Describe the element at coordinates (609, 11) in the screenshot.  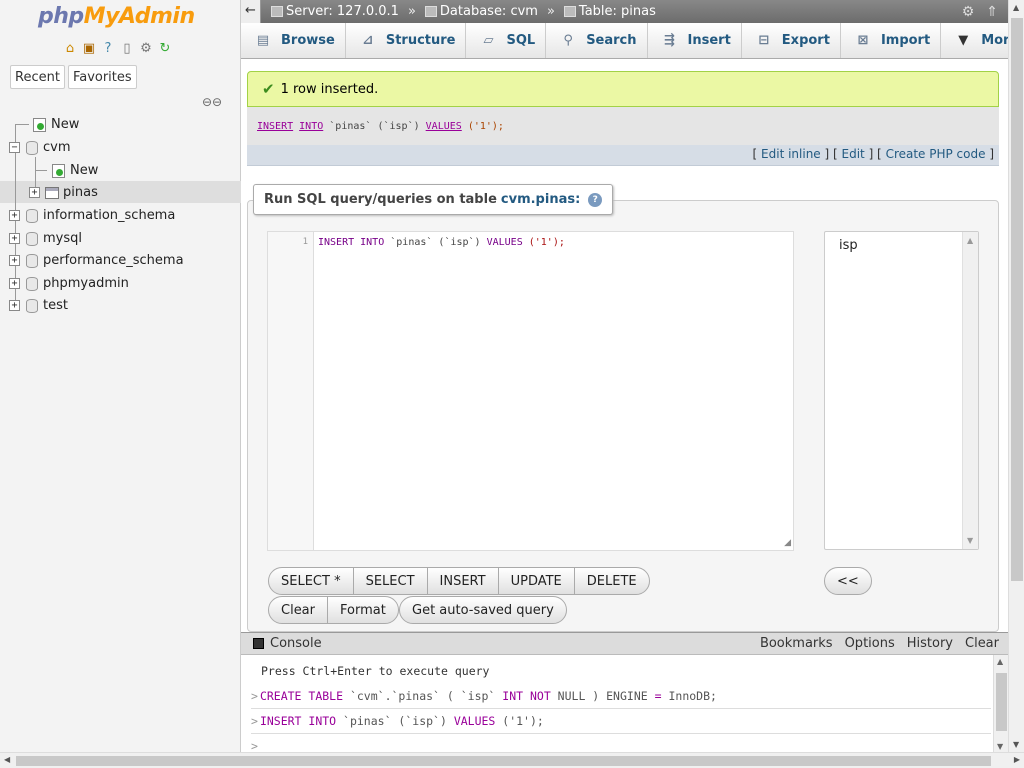
I see `breadcrumb-table: Table: pinas` at that location.